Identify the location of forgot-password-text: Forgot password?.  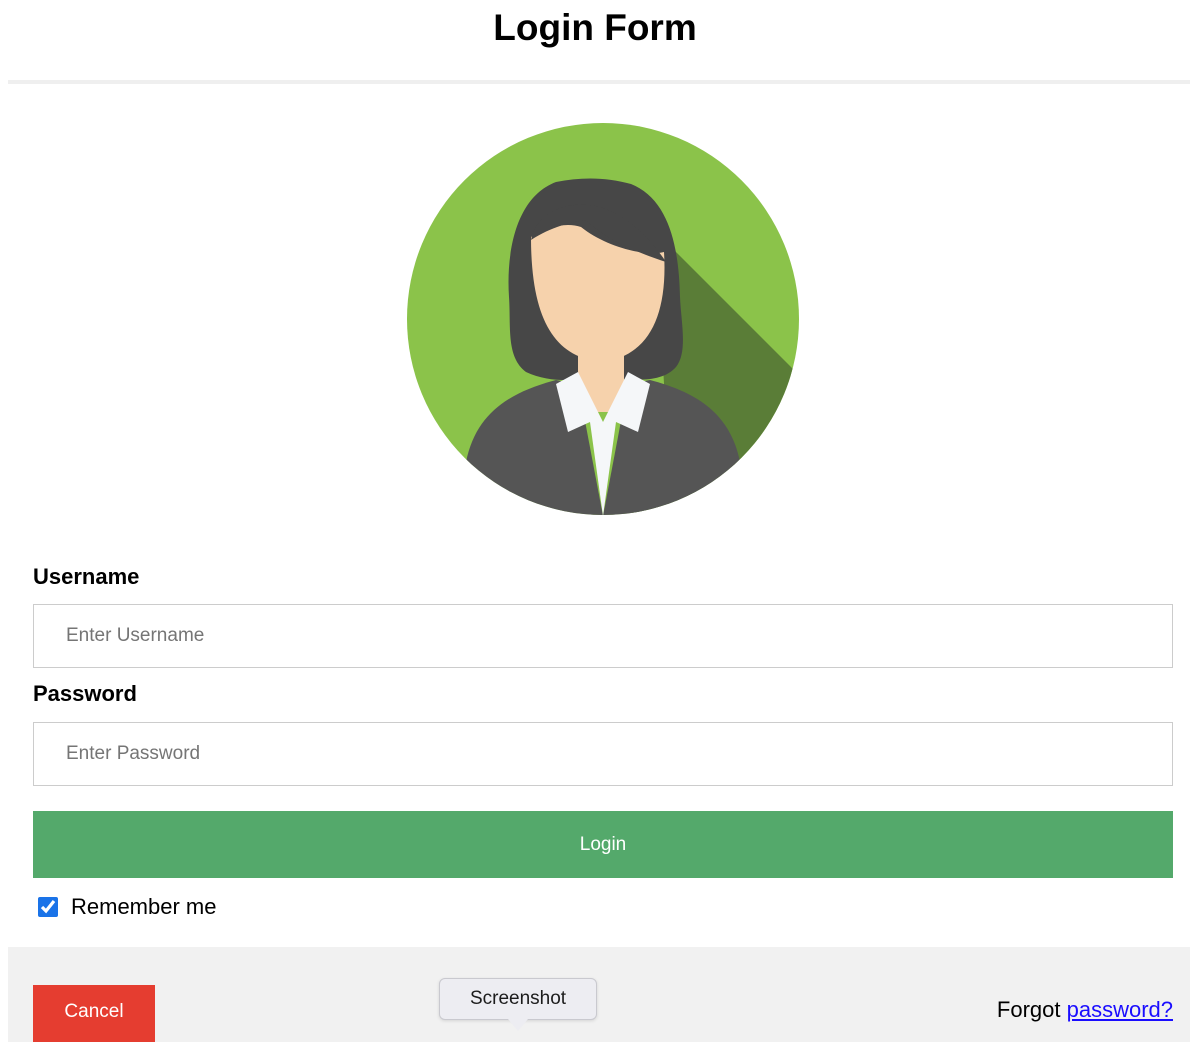
(1085, 1010).